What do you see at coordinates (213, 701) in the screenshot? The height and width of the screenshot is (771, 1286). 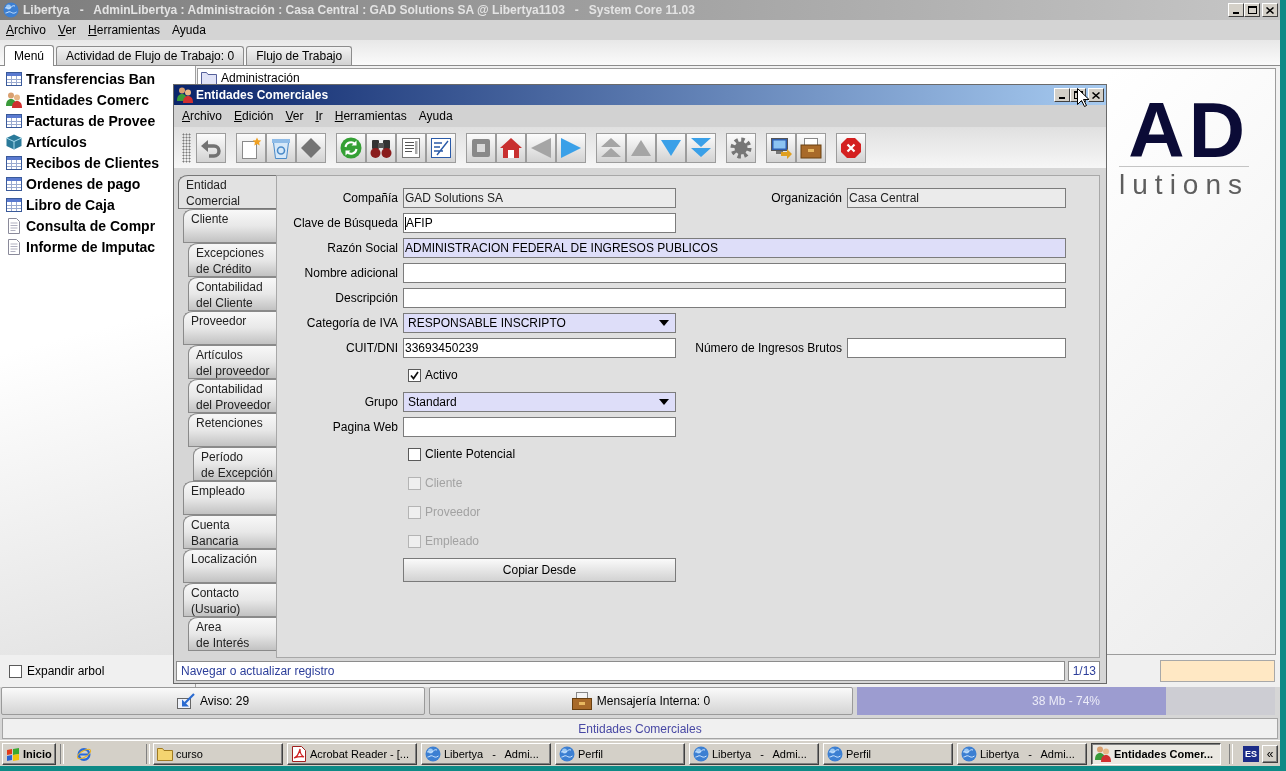 I see `notices-button: Aviso: 29` at bounding box center [213, 701].